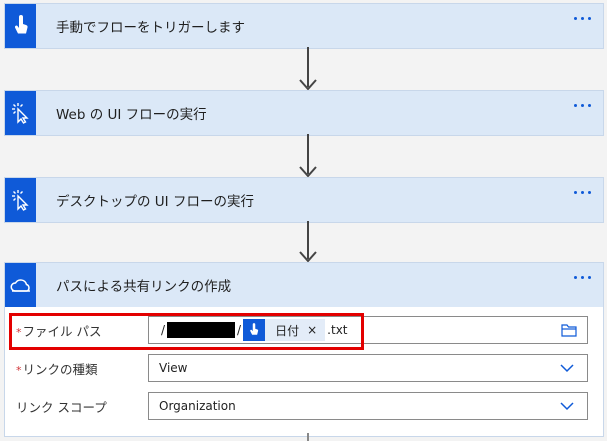 The image size is (607, 441). Describe the element at coordinates (308, 437) in the screenshot. I see `bottom-connector` at that location.